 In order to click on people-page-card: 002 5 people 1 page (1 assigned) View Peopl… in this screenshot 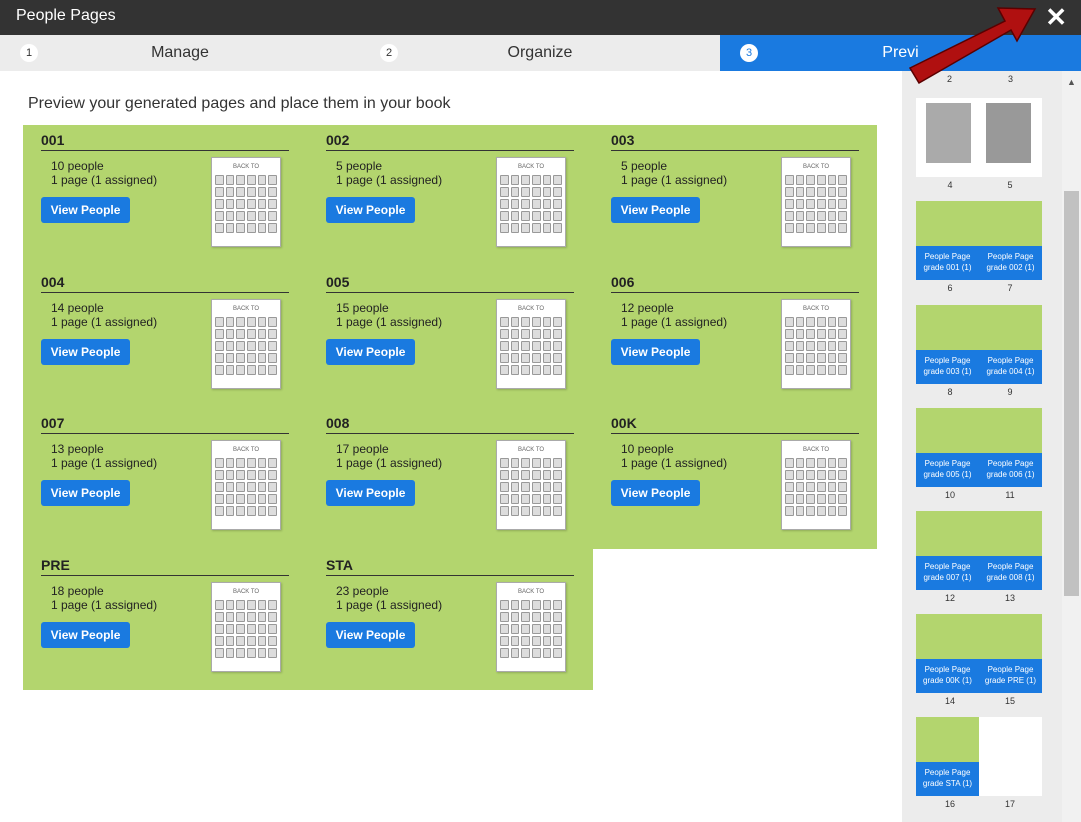, I will do `click(441, 187)`.